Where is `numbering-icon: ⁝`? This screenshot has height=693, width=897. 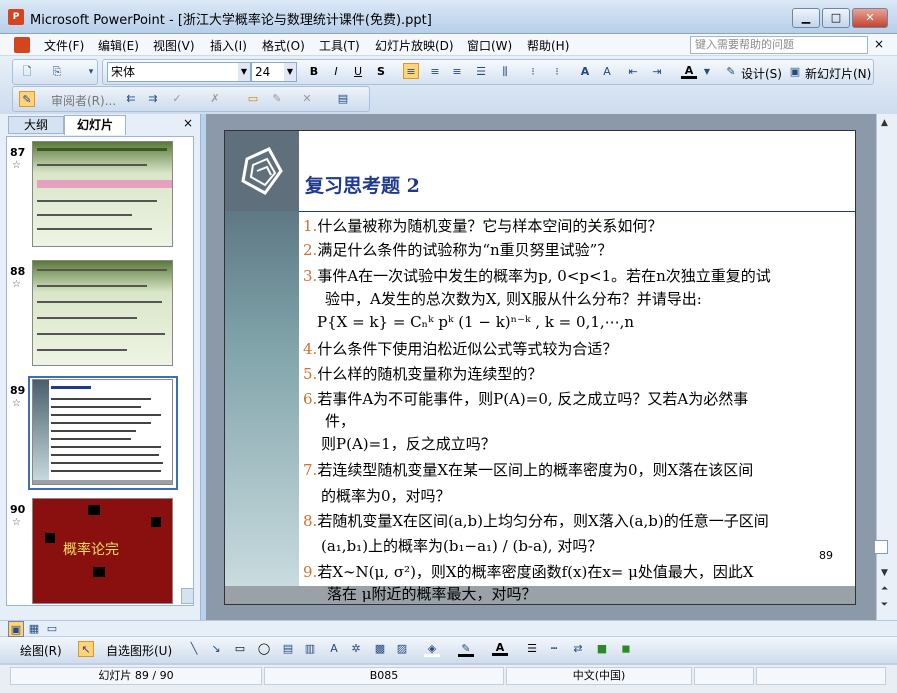
numbering-icon: ⁝ is located at coordinates (533, 72).